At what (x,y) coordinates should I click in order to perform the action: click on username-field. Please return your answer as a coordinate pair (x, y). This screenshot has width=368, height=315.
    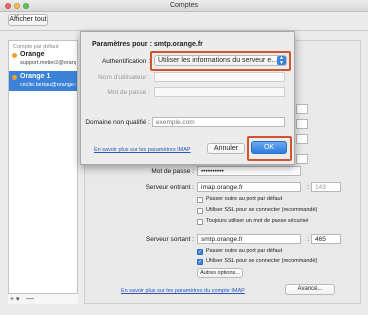
    Looking at the image, I should click on (219, 77).